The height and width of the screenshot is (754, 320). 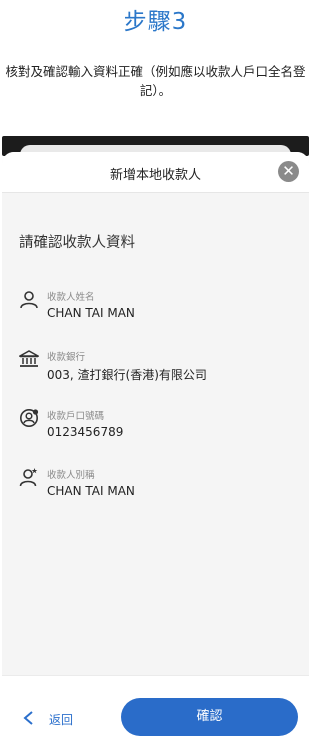 I want to click on sheet-footer: 返回 確認, so click(x=155, y=714).